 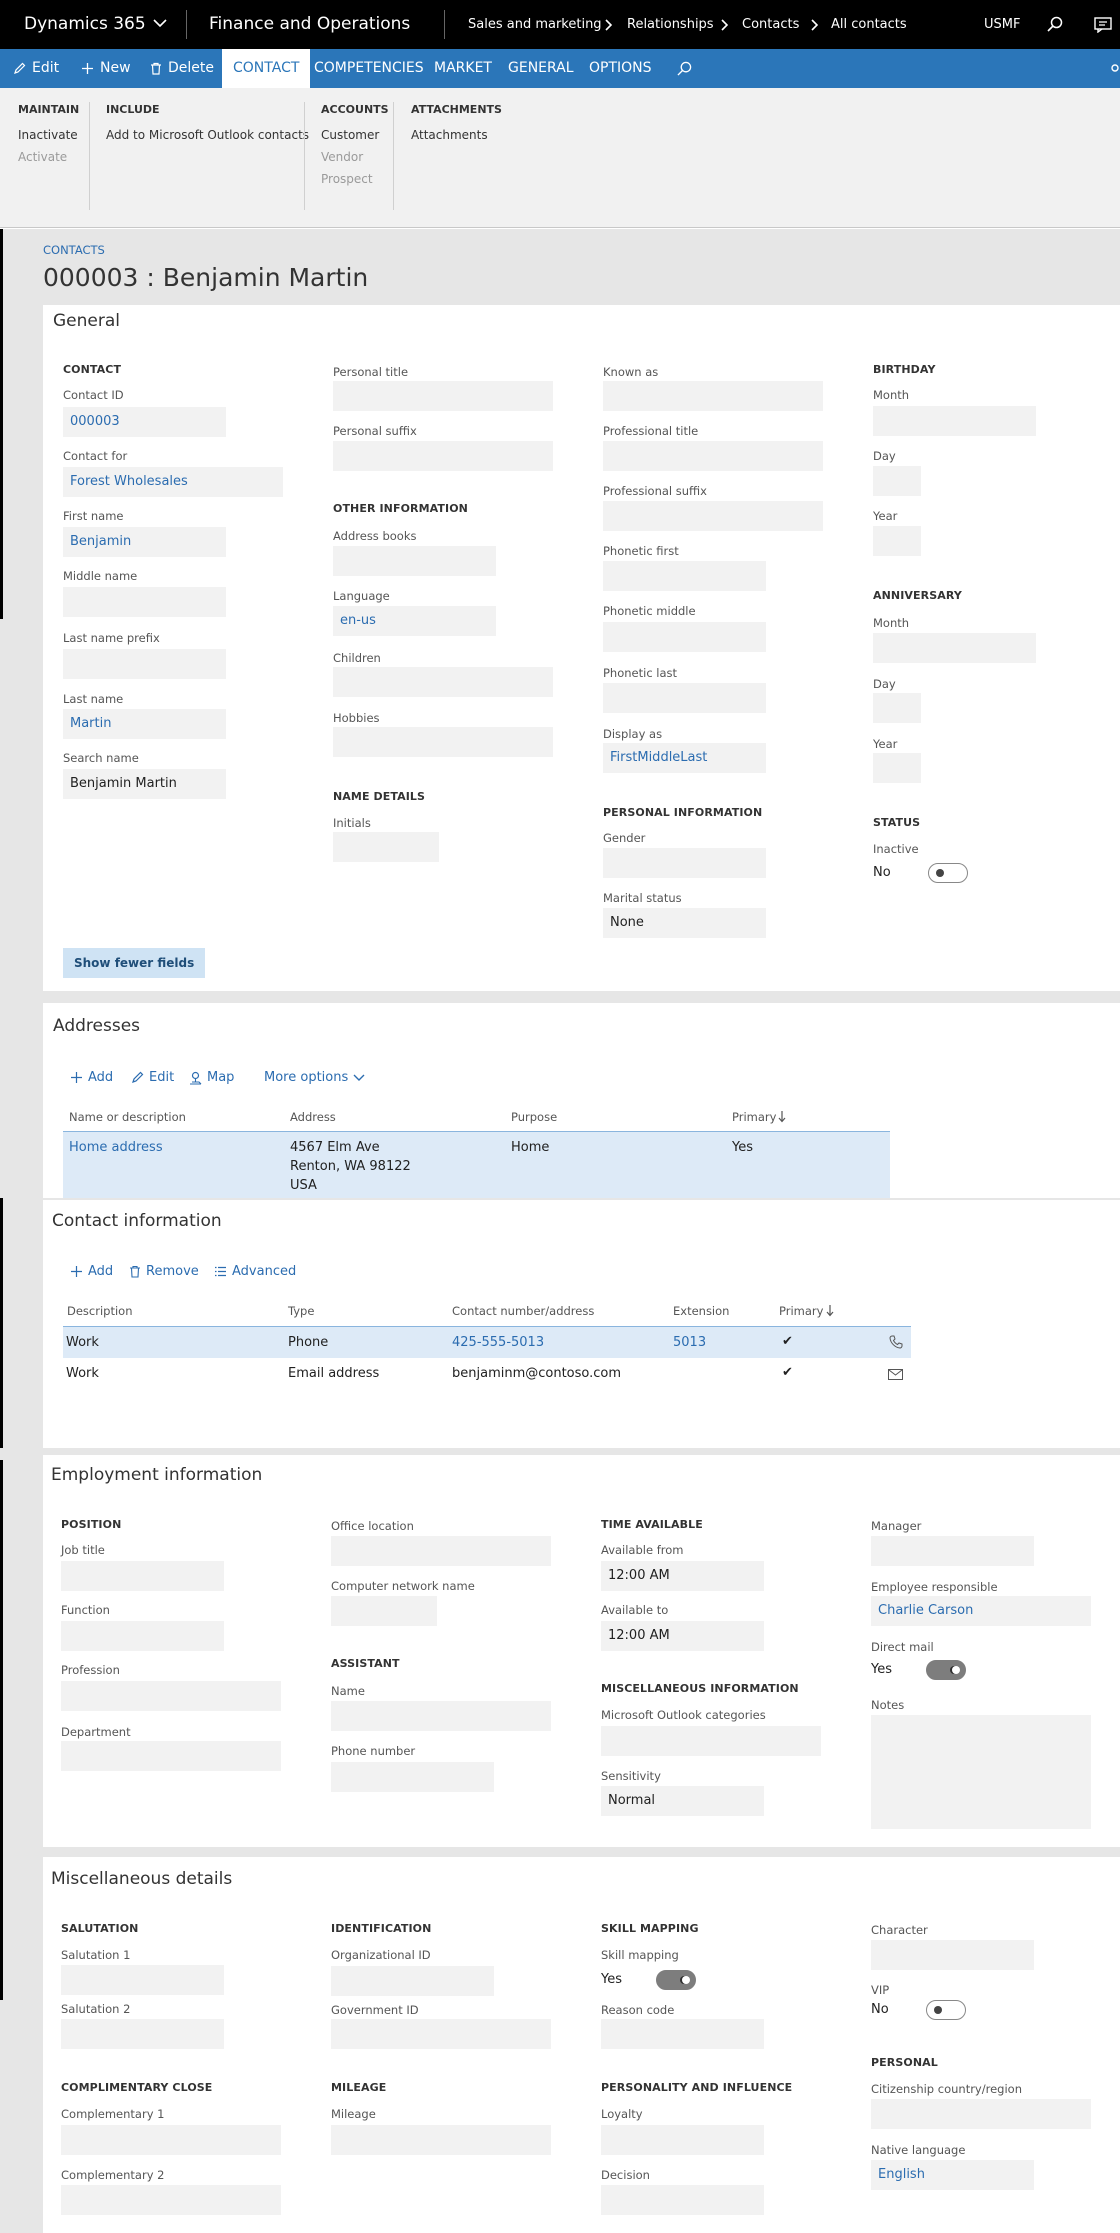 I want to click on birthday-year-field, so click(x=897, y=541).